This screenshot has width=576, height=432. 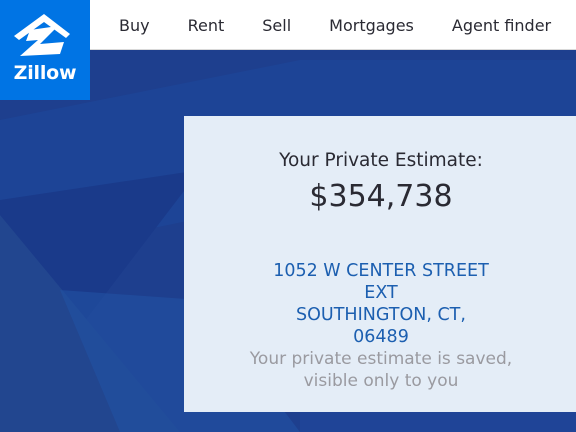 What do you see at coordinates (134, 25) in the screenshot?
I see `nav-buy: Buy` at bounding box center [134, 25].